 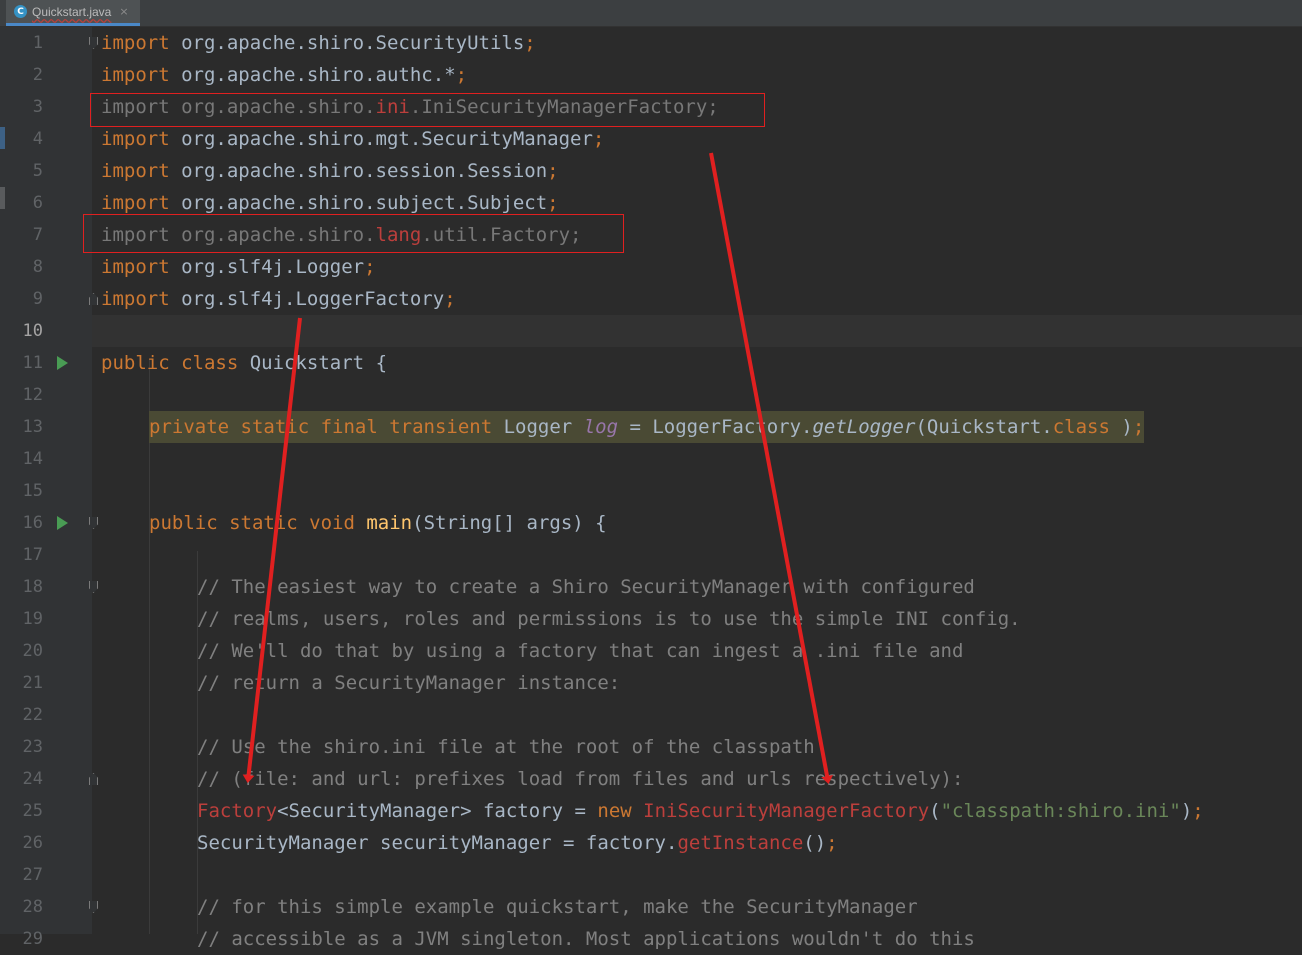 What do you see at coordinates (715, 427) in the screenshot?
I see `code-token: = LoggerFactory.` at bounding box center [715, 427].